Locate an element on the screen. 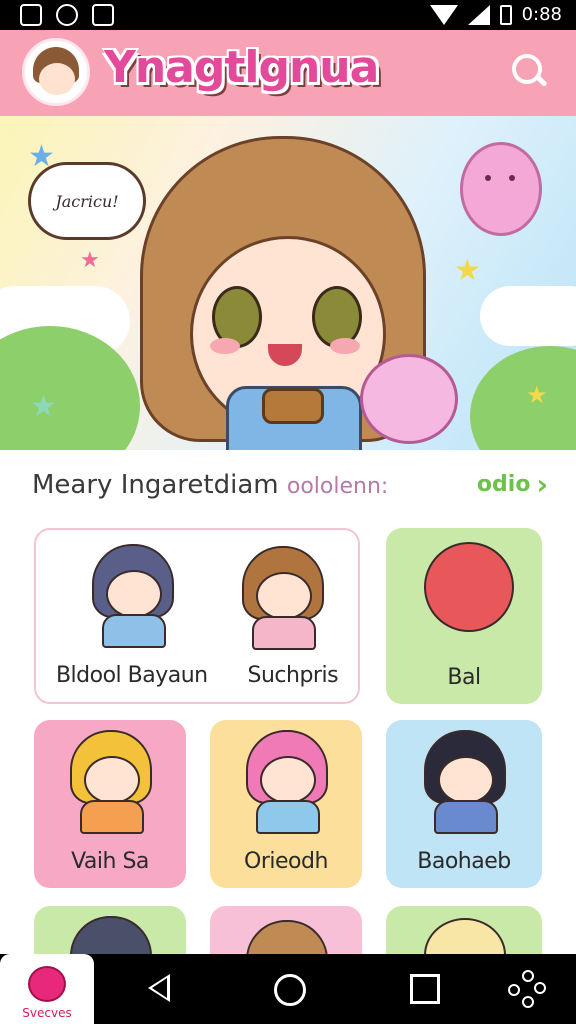  card-label: Orieodh is located at coordinates (286, 861).